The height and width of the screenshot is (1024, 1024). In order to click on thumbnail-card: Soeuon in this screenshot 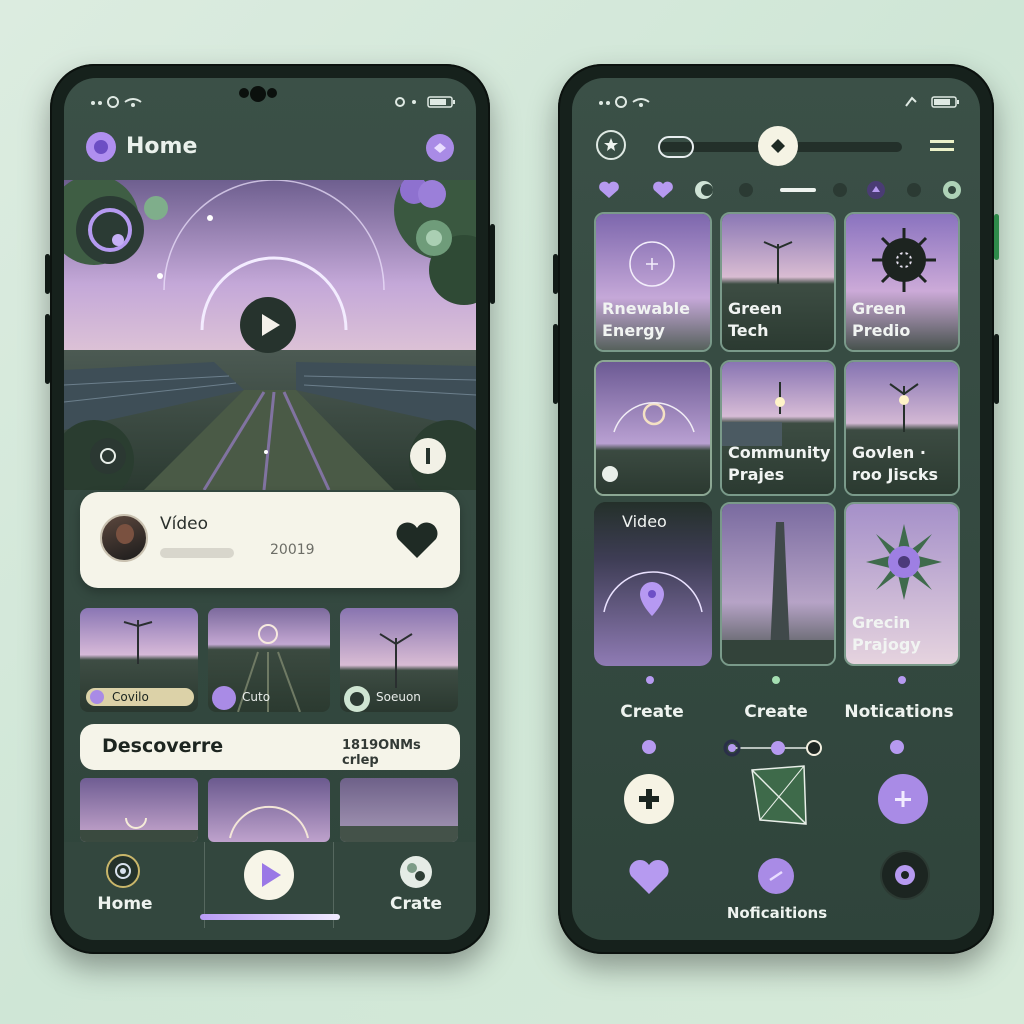, I will do `click(399, 660)`.